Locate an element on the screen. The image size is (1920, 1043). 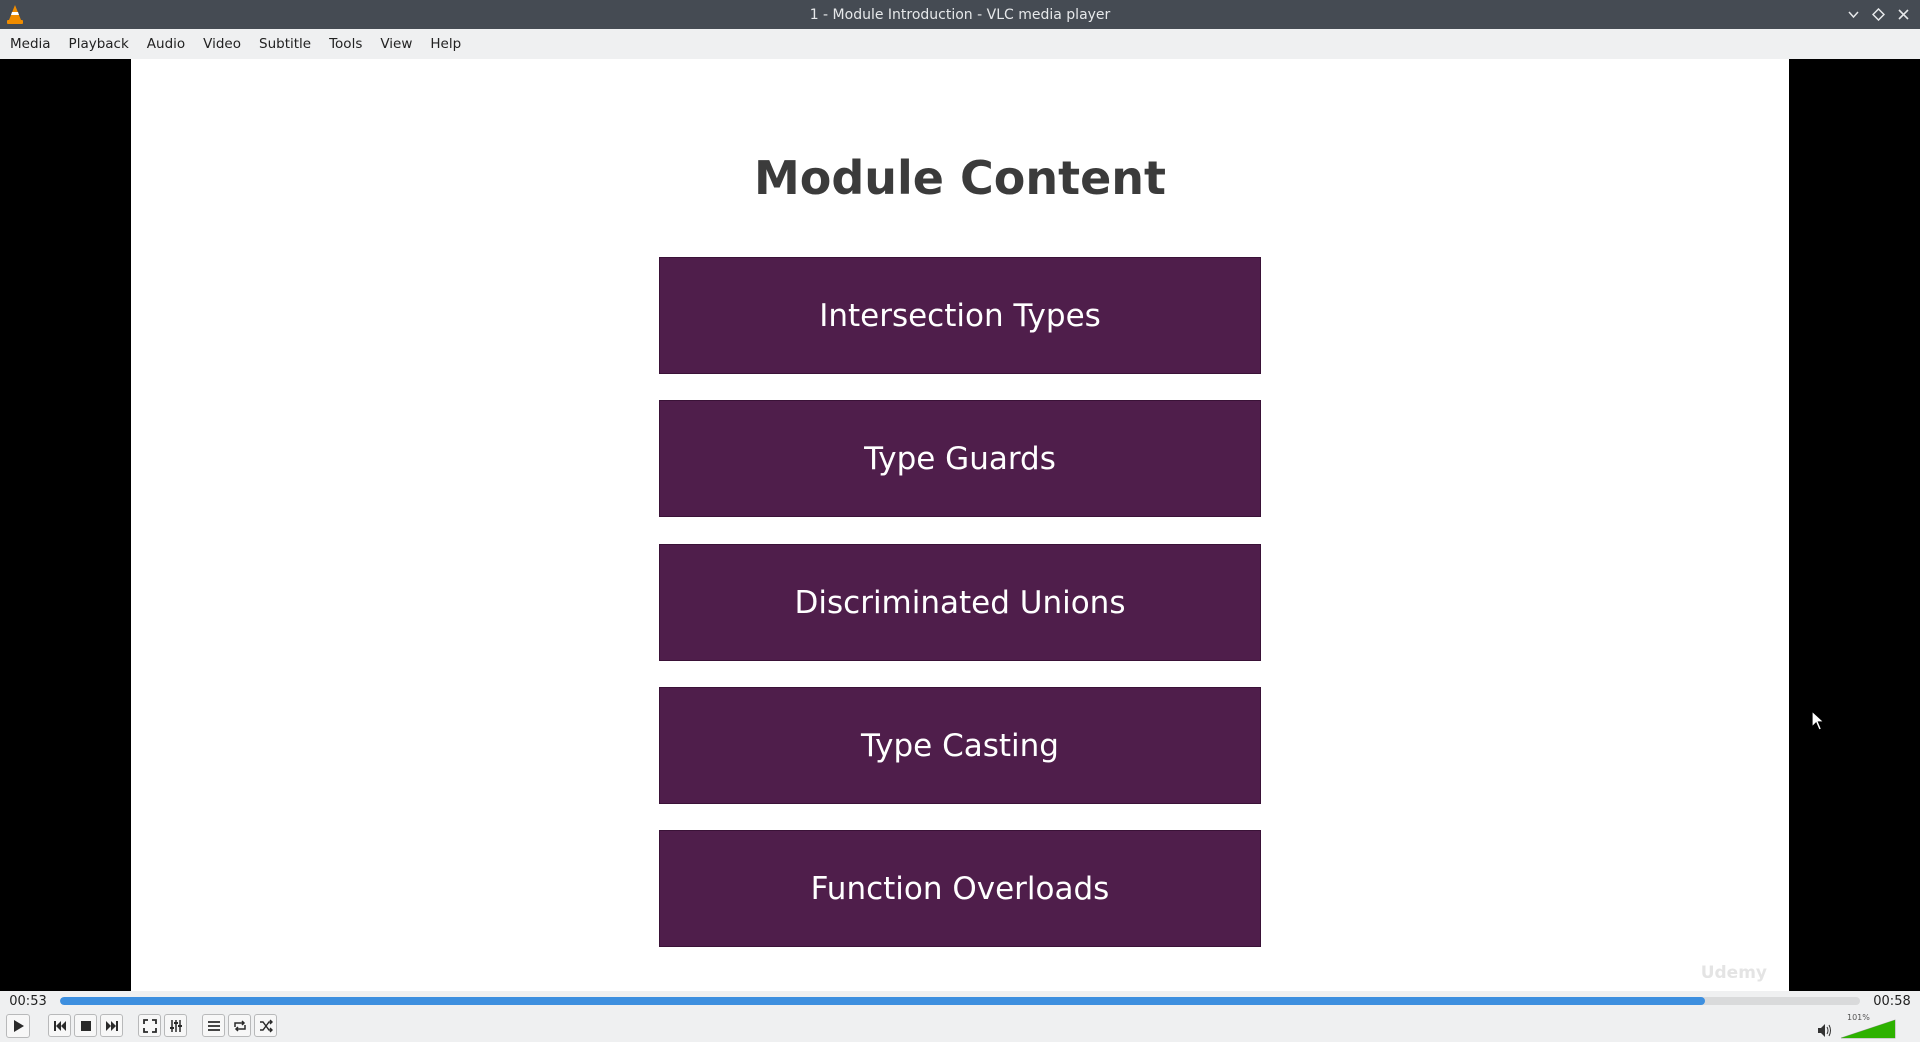
stop-button is located at coordinates (85, 1025).